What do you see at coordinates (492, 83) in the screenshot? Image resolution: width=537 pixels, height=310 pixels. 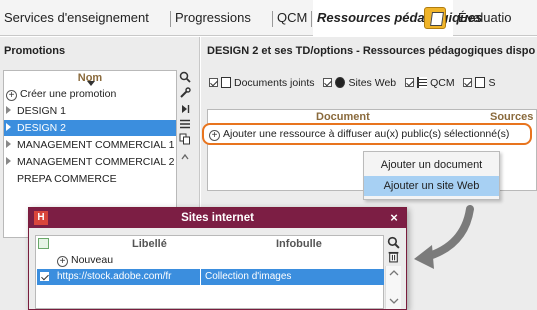 I see `filter-label: S` at bounding box center [492, 83].